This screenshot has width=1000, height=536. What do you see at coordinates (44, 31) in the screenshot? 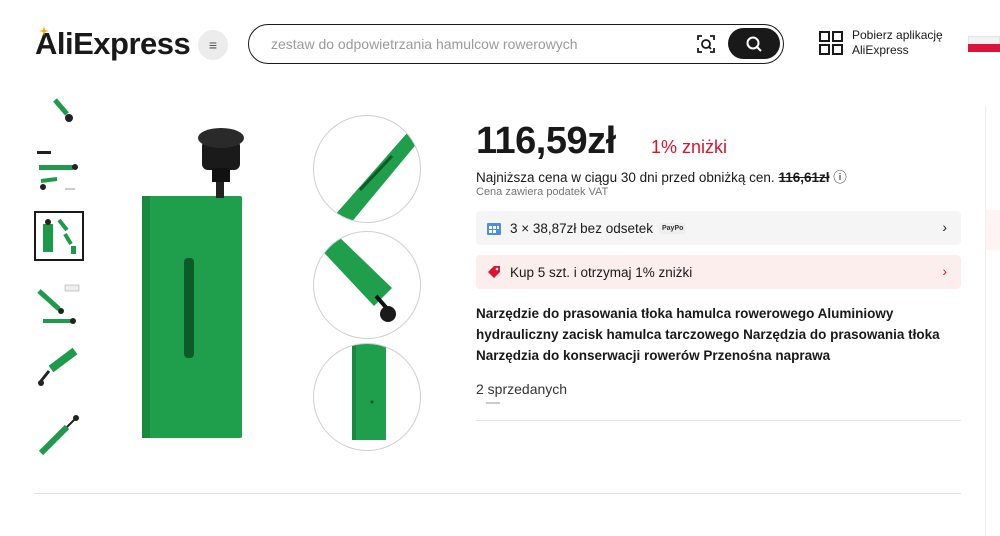
I see `logo-star-icon` at bounding box center [44, 31].